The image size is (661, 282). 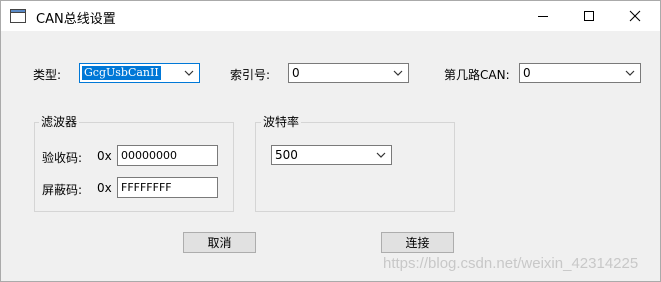 I want to click on minimize-icon, so click(x=543, y=16).